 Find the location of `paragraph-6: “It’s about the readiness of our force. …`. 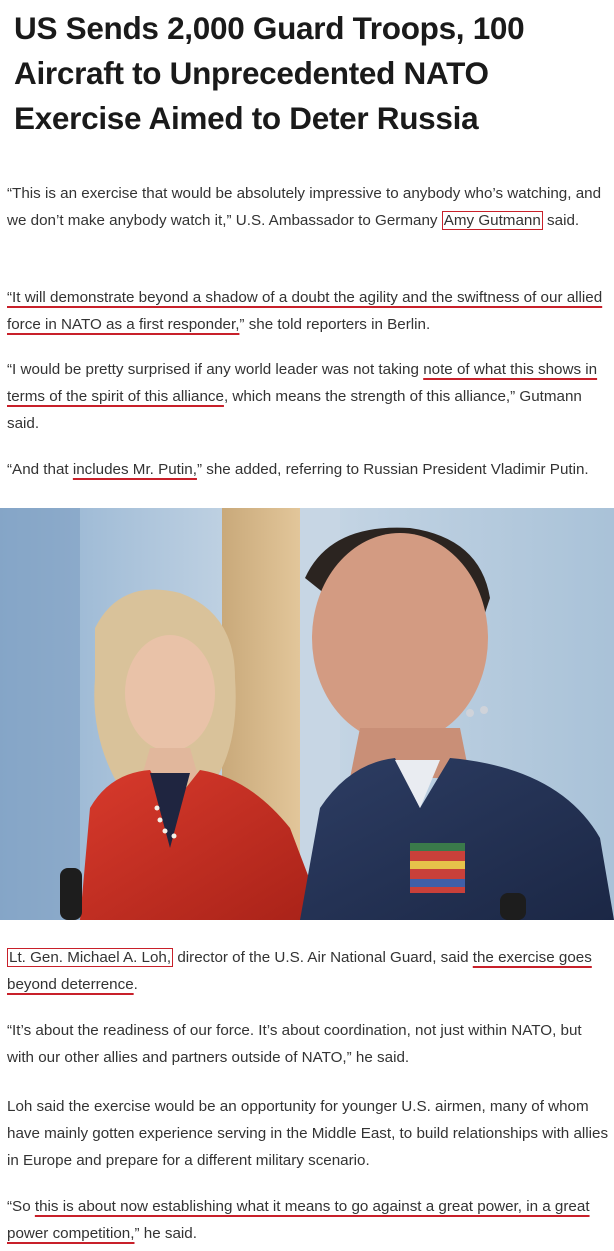

paragraph-6: “It’s about the readiness of our force. … is located at coordinates (294, 1044).